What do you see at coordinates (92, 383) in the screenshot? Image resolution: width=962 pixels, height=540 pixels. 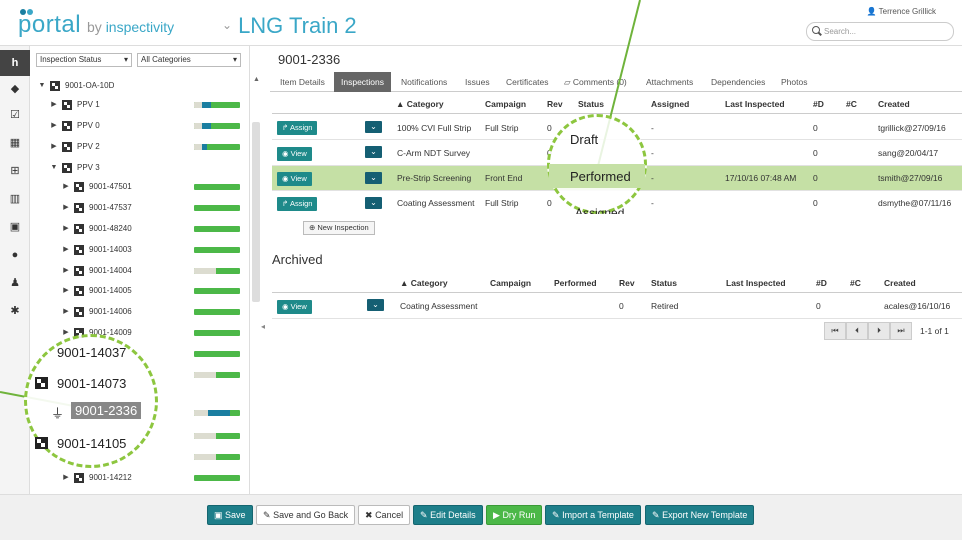 I see `zoom-node-14073: 9001-14073` at bounding box center [92, 383].